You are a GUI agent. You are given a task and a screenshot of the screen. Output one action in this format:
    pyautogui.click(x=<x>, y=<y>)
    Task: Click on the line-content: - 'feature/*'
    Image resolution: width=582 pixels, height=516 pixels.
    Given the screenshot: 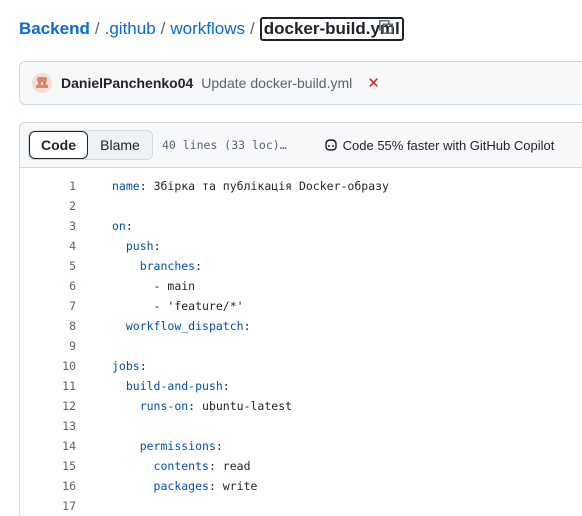 What is the action you would take?
    pyautogui.click(x=178, y=306)
    